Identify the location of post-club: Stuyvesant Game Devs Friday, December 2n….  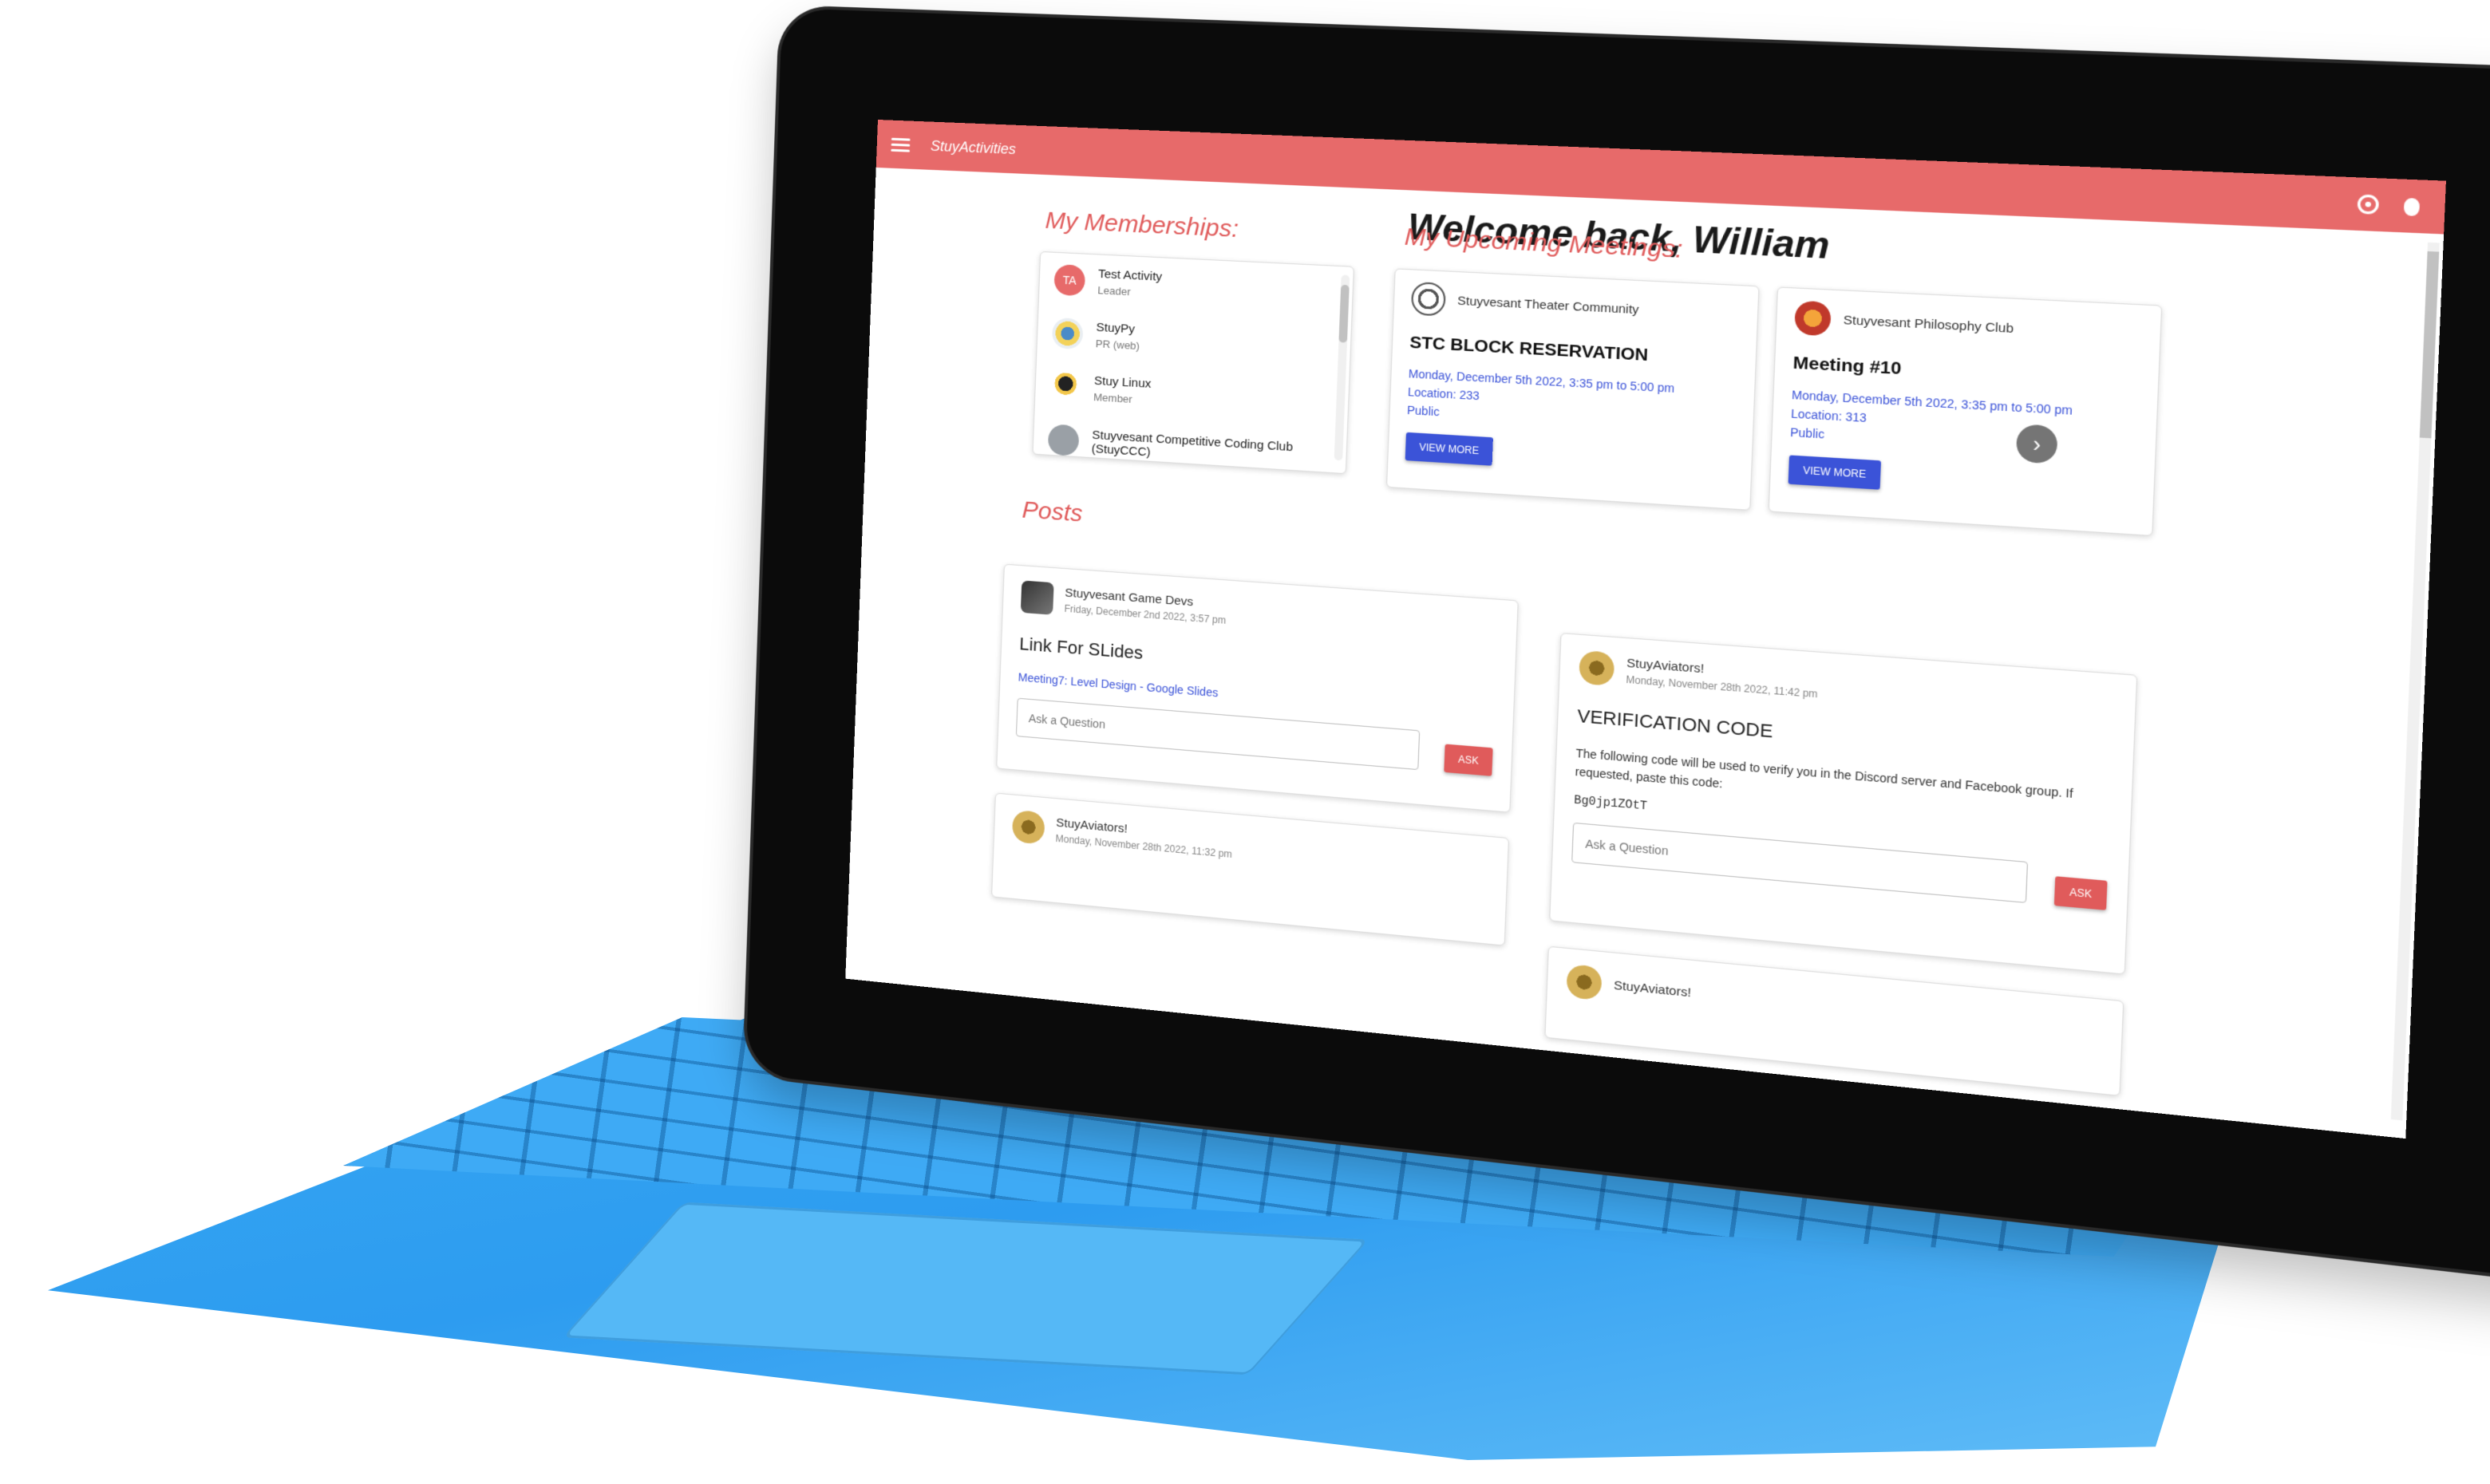
(1259, 614).